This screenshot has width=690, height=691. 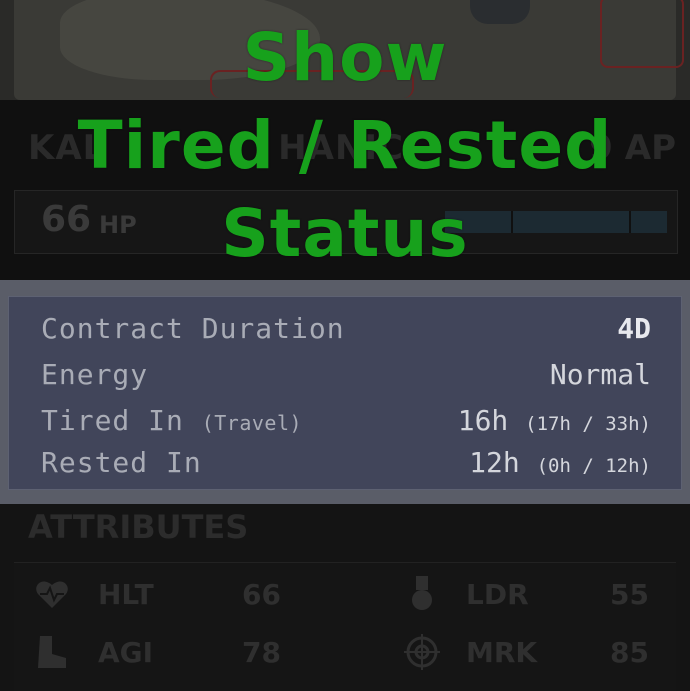 I want to click on mrk-label: MRK, so click(x=502, y=652).